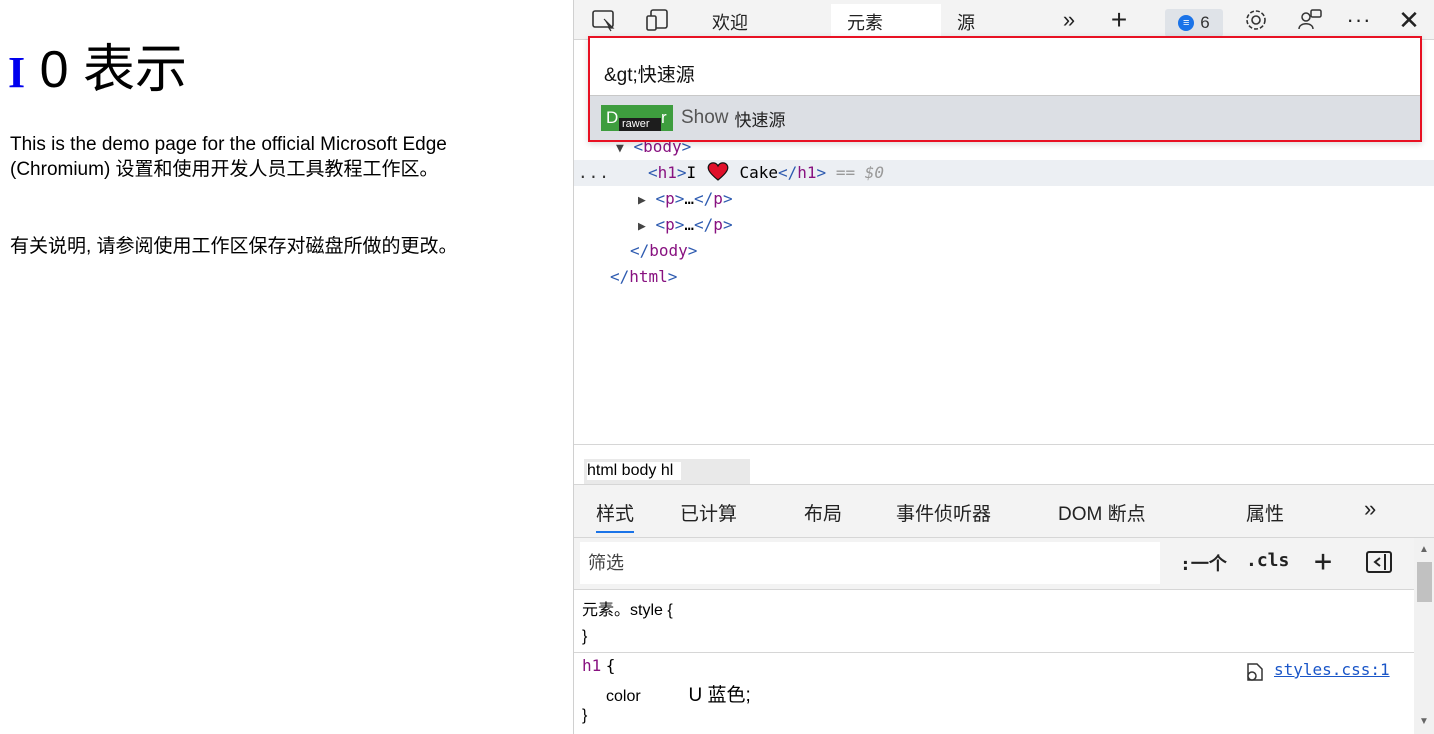 The width and height of the screenshot is (1434, 734). I want to click on settings-icon, so click(1256, 20).